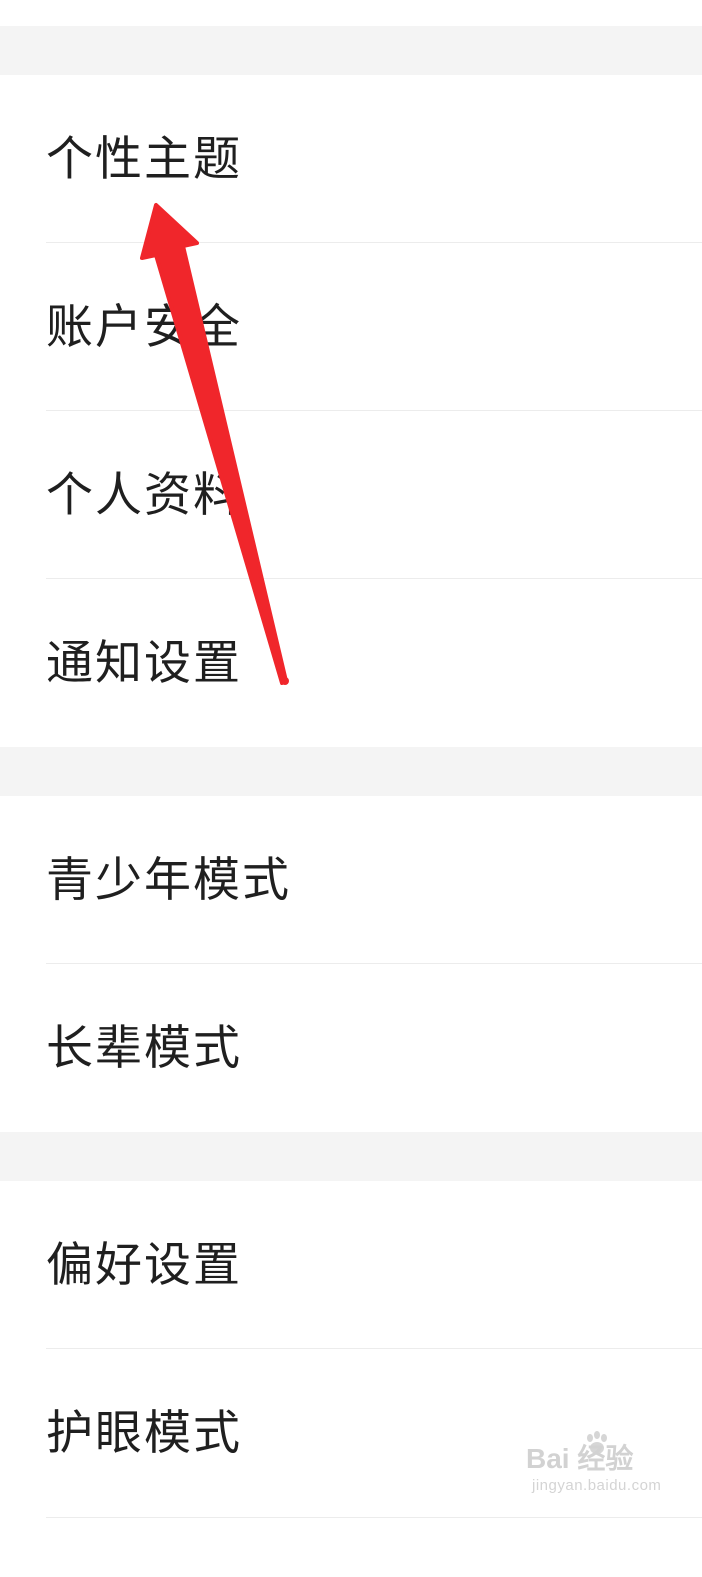  What do you see at coordinates (351, 1265) in the screenshot?
I see `settings-item-preferences: 偏好设置` at bounding box center [351, 1265].